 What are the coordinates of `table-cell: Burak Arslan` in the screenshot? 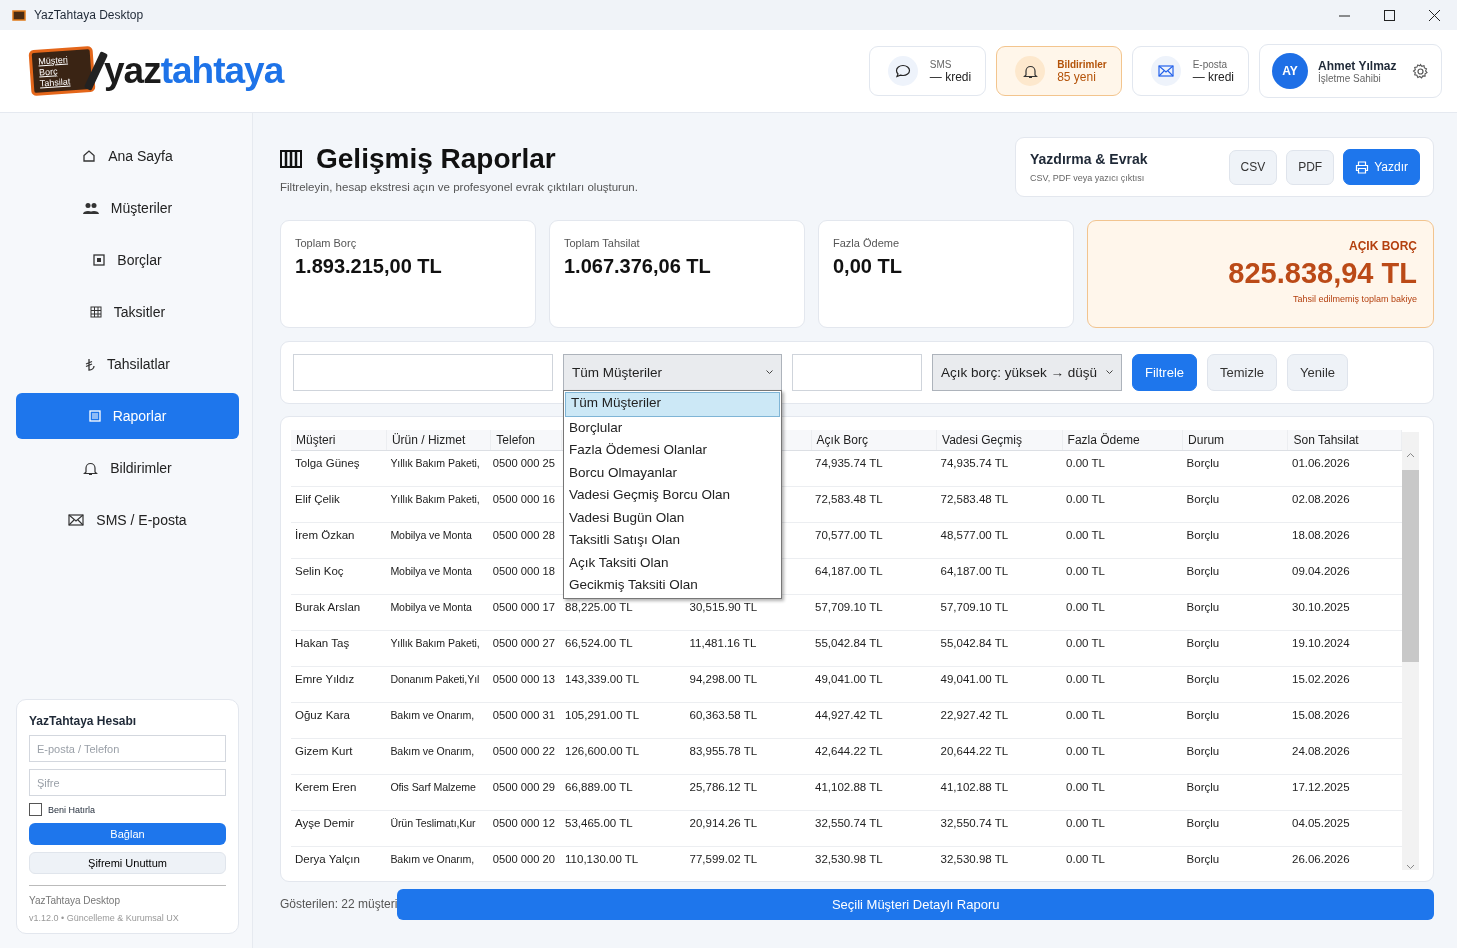 It's located at (328, 607).